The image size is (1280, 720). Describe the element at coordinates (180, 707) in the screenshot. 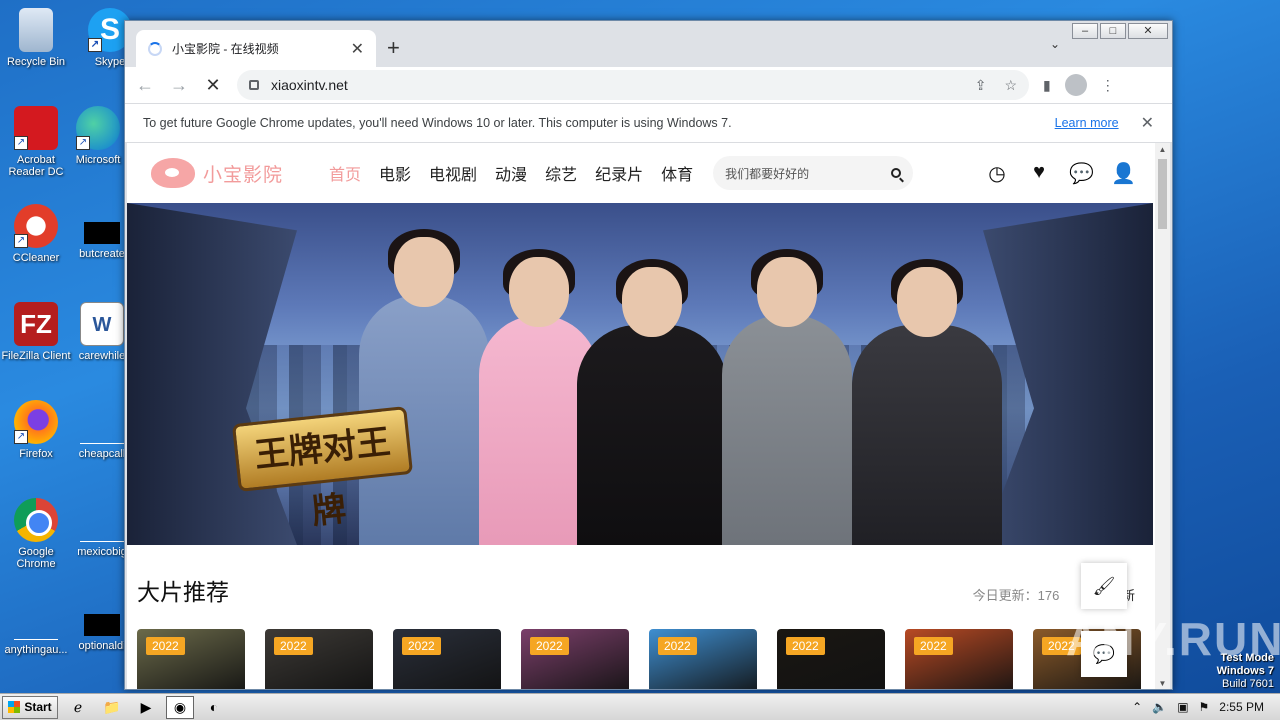

I see `chrome-taskbar-icon: ◉` at that location.